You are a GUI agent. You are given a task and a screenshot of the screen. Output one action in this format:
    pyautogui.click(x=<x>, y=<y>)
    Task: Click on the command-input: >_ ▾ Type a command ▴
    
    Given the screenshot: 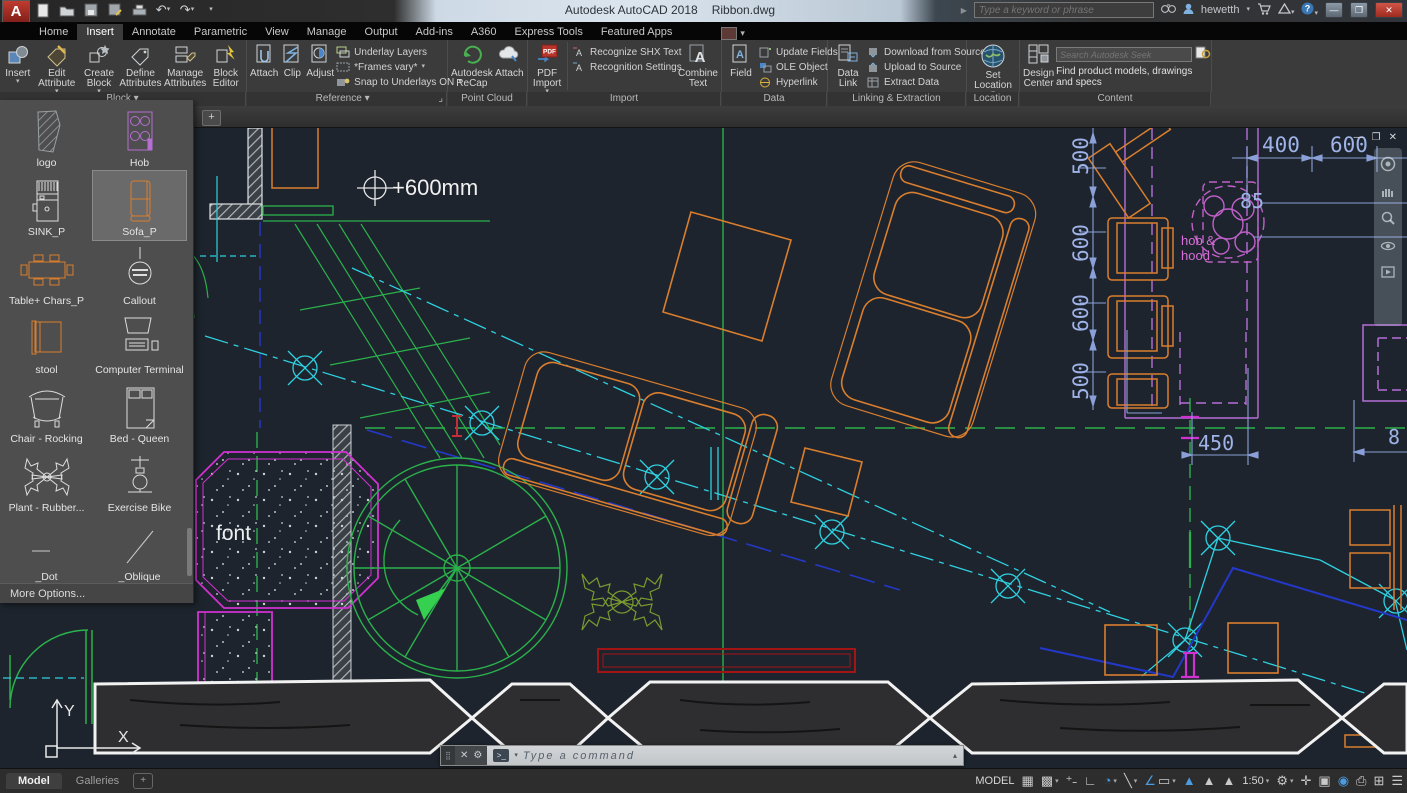 What is the action you would take?
    pyautogui.click(x=725, y=755)
    